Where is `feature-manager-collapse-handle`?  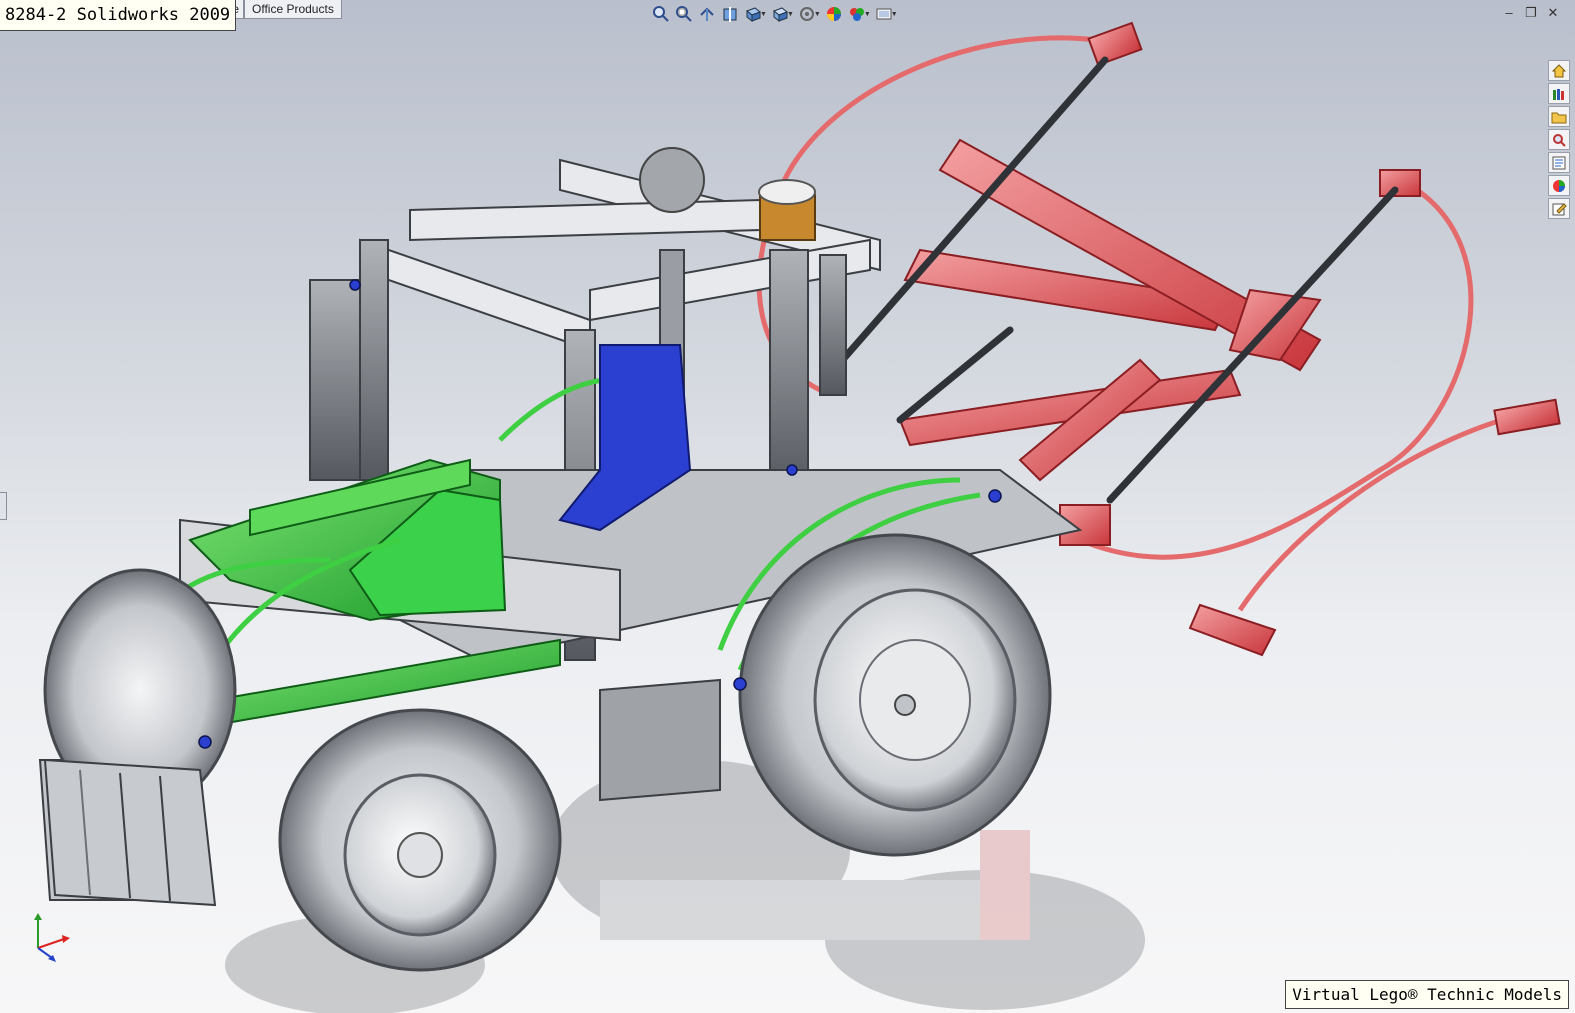
feature-manager-collapse-handle is located at coordinates (3, 506).